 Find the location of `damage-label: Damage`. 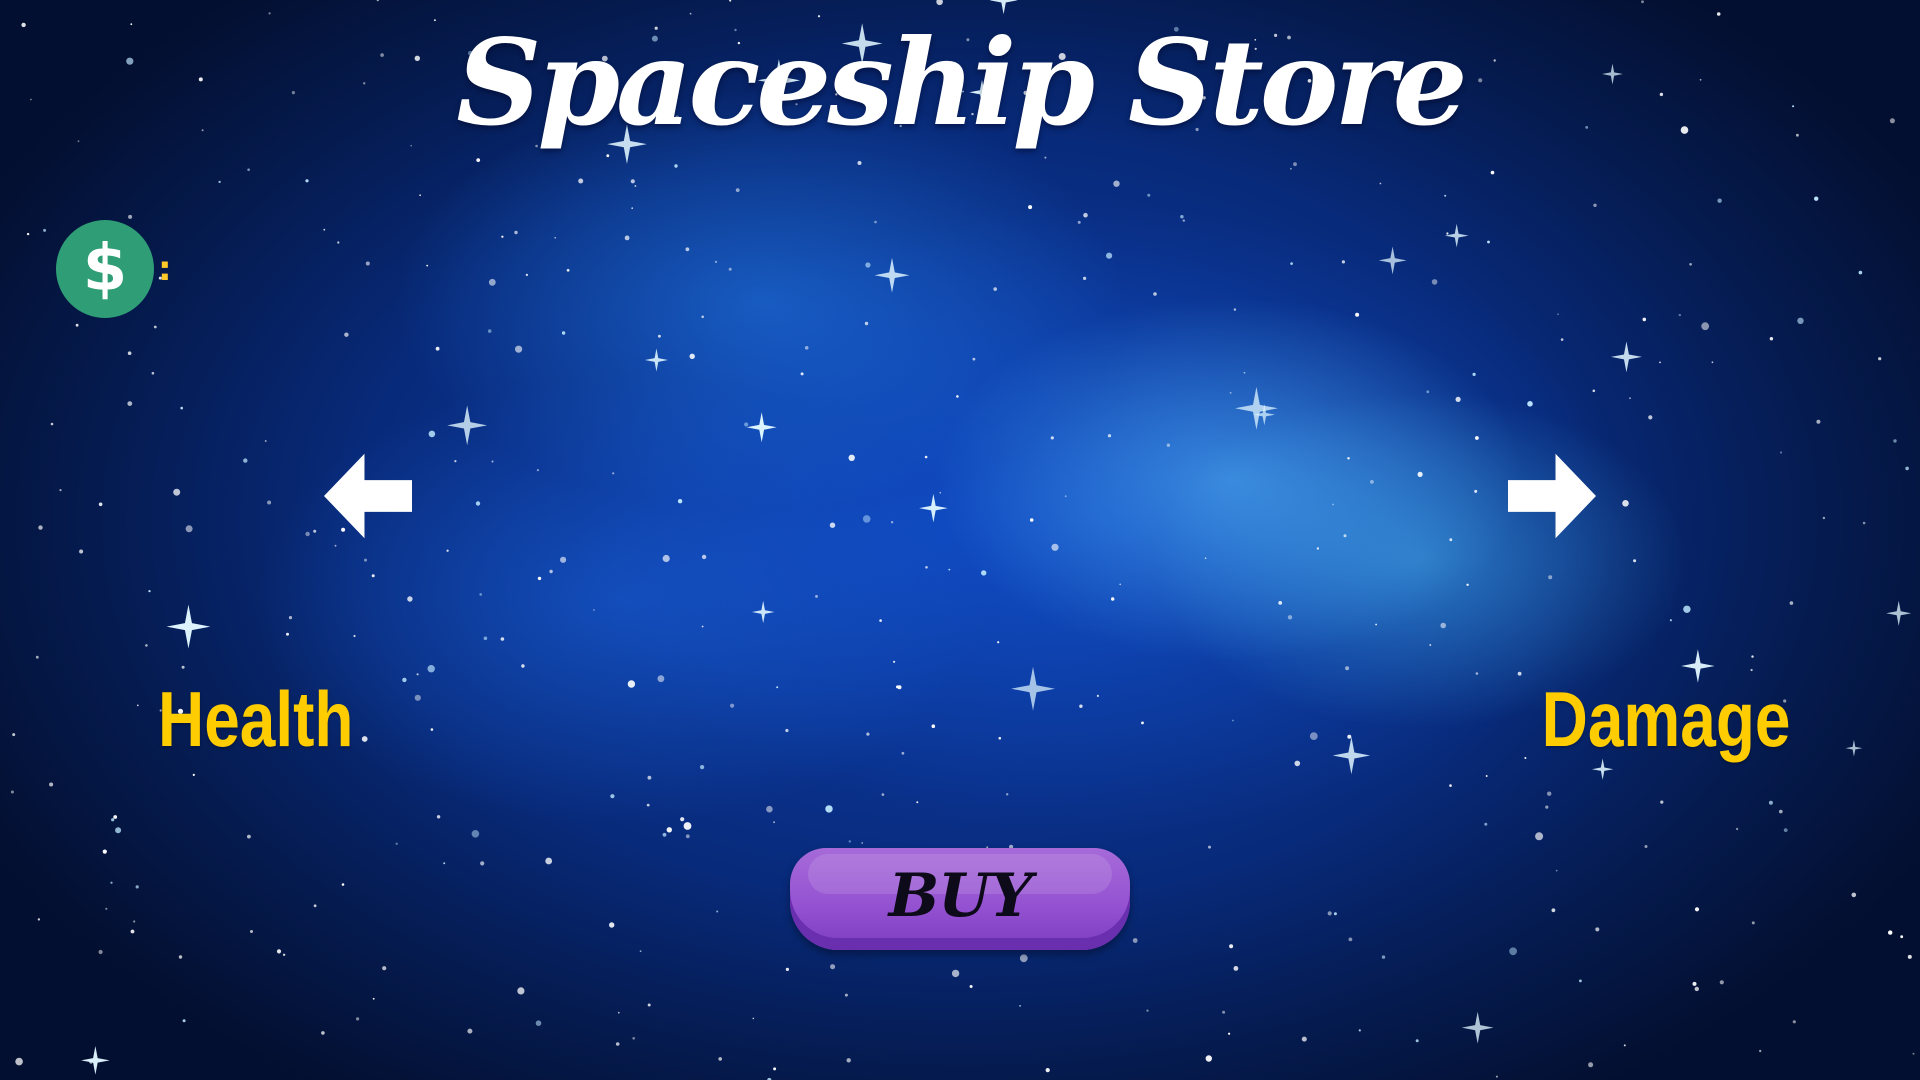

damage-label: Damage is located at coordinates (1665, 719).